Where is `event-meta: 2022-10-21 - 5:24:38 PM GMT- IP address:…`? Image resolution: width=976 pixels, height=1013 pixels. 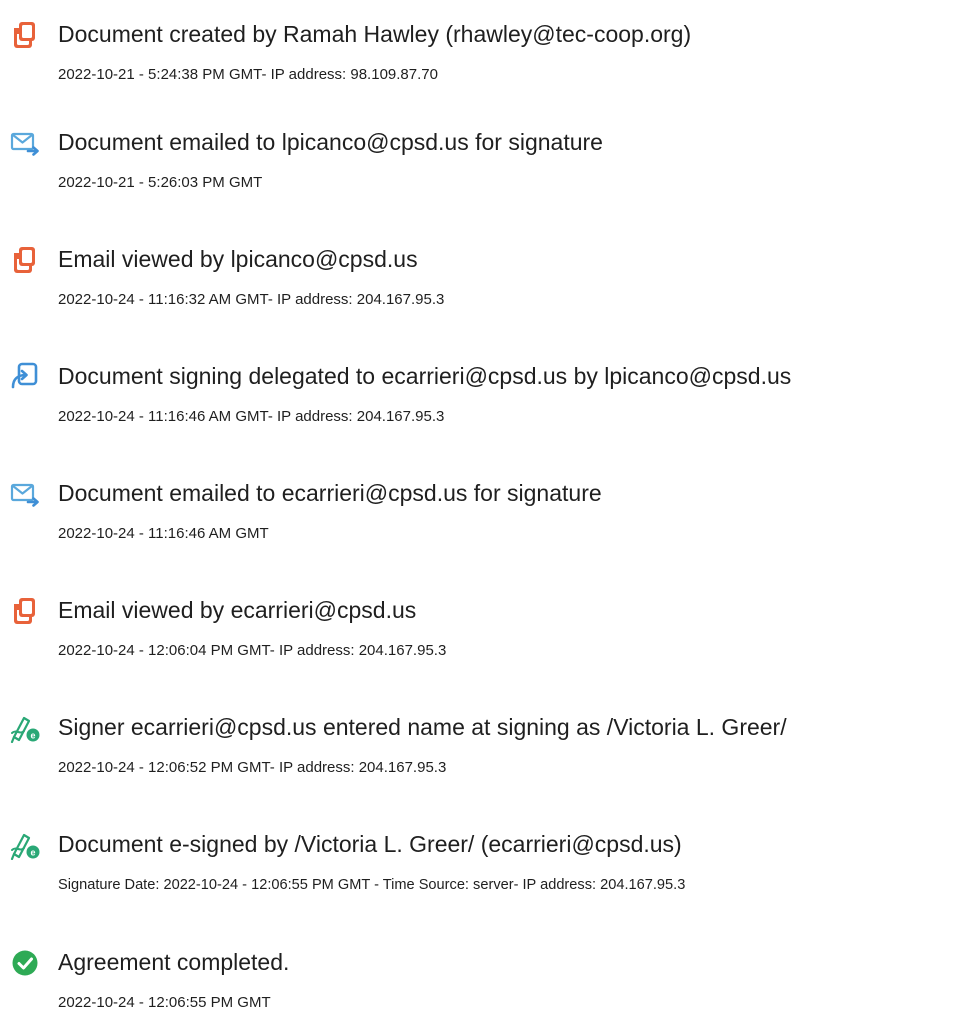 event-meta: 2022-10-21 - 5:24:38 PM GMT- IP address:… is located at coordinates (248, 74).